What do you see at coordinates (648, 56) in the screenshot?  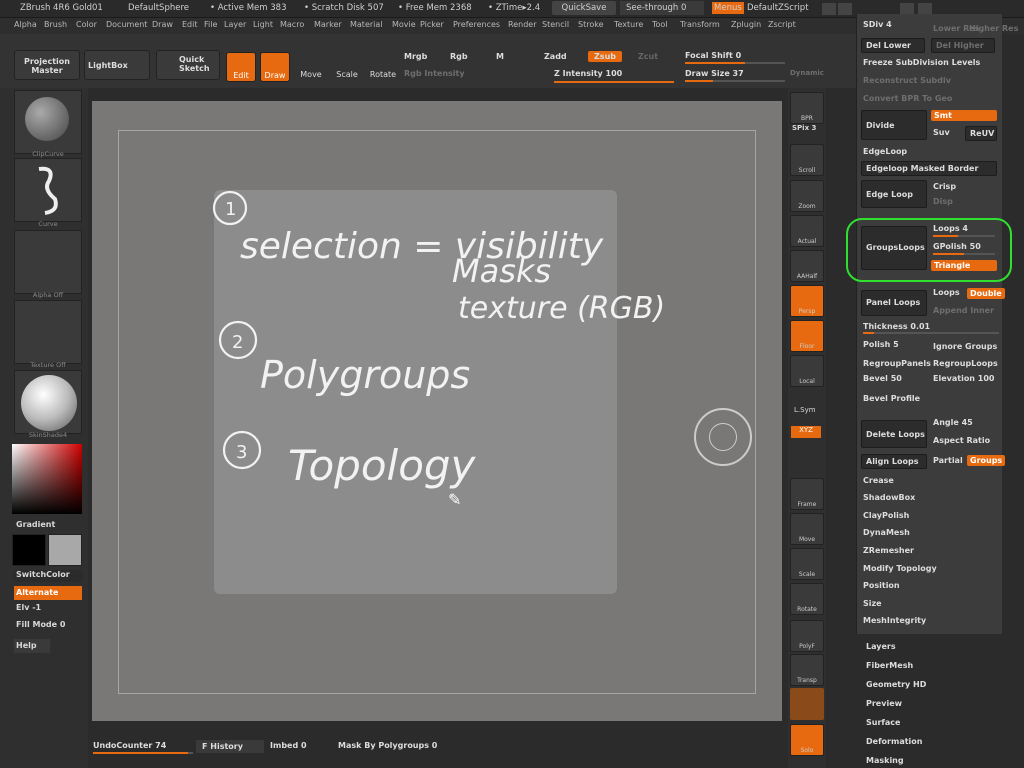 I see `zcut-button: Zcut` at bounding box center [648, 56].